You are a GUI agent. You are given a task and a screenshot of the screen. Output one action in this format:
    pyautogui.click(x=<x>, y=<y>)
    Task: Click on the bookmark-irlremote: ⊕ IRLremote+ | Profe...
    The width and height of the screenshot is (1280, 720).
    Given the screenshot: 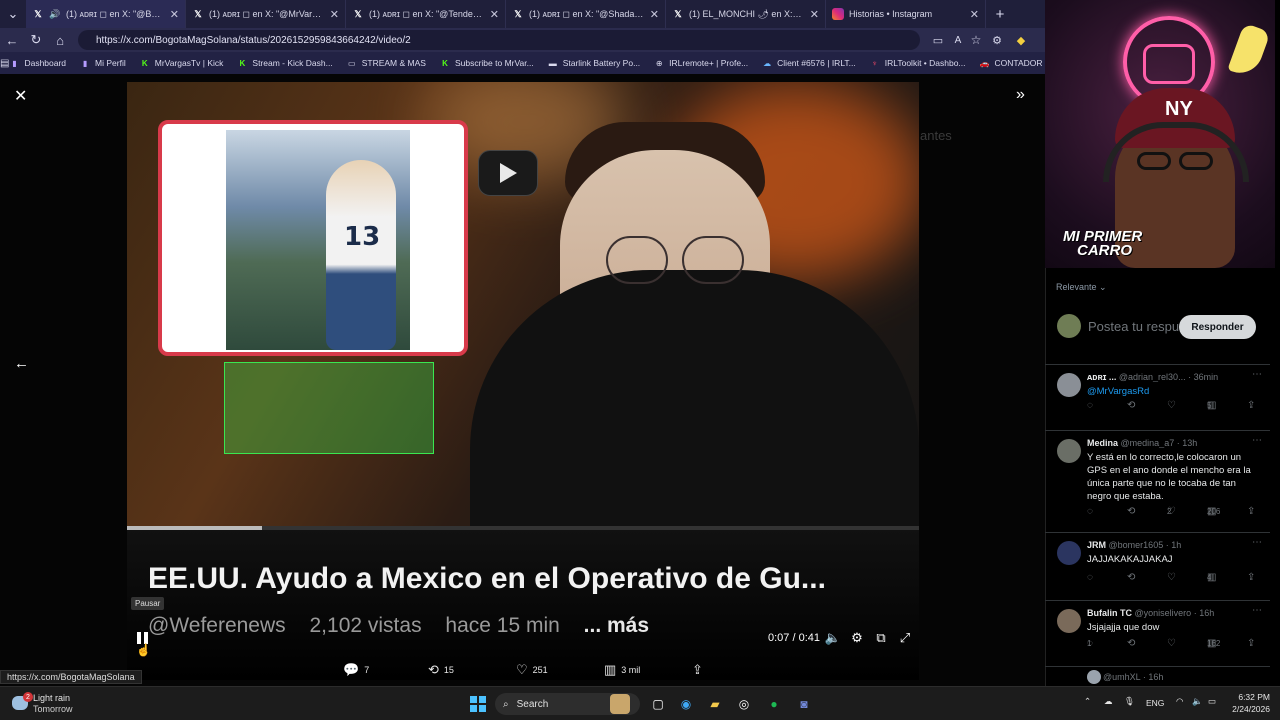 What is the action you would take?
    pyautogui.click(x=701, y=63)
    